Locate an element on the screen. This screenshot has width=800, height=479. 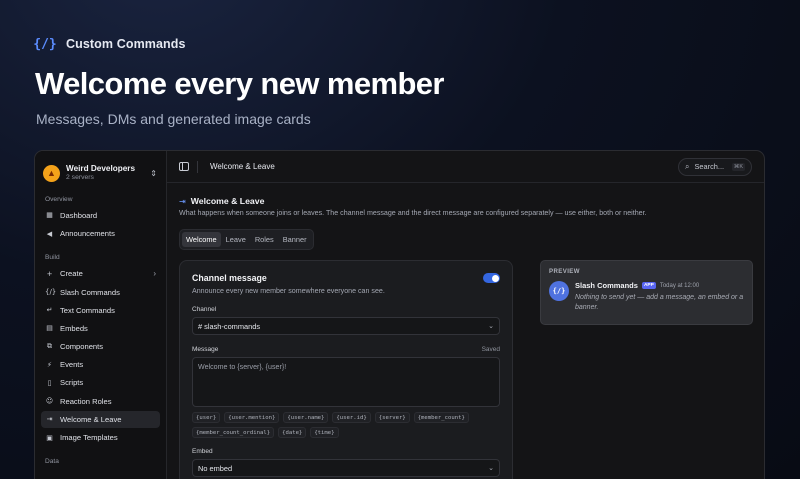
section-label-build: Build is located at coordinates (52, 258).